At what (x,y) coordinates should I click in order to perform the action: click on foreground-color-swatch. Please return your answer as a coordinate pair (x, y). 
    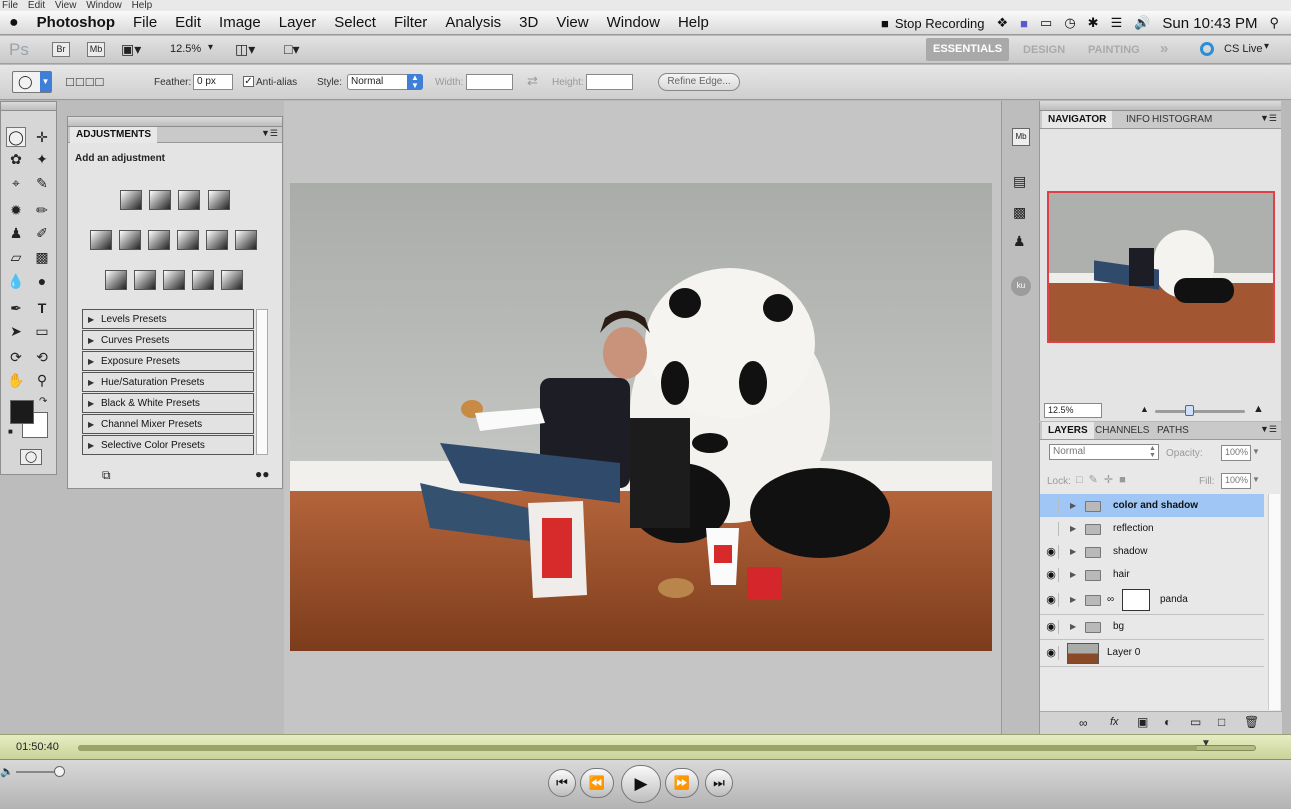
    Looking at the image, I should click on (22, 412).